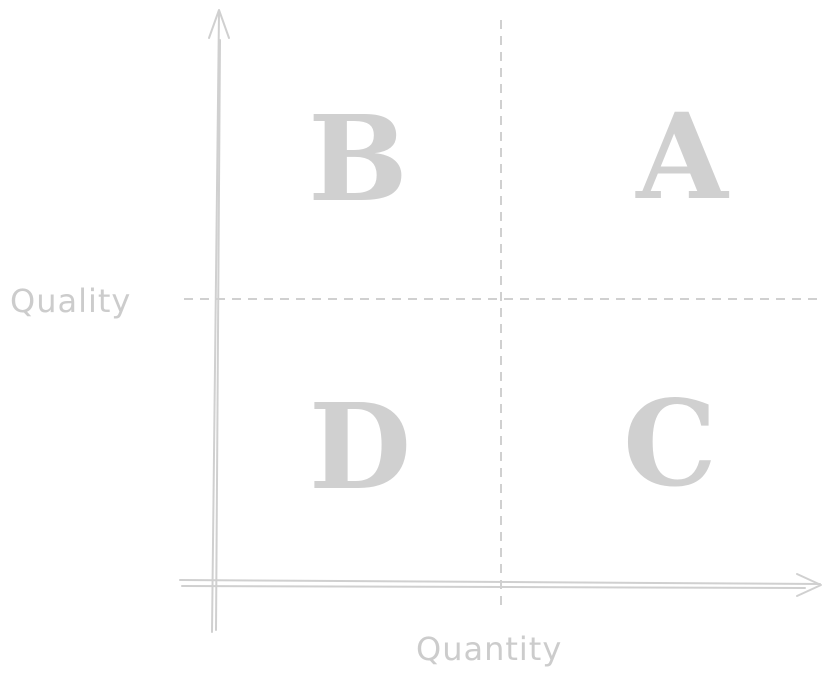 This screenshot has width=831, height=684. What do you see at coordinates (489, 649) in the screenshot?
I see `x-axis-label: Quantity` at bounding box center [489, 649].